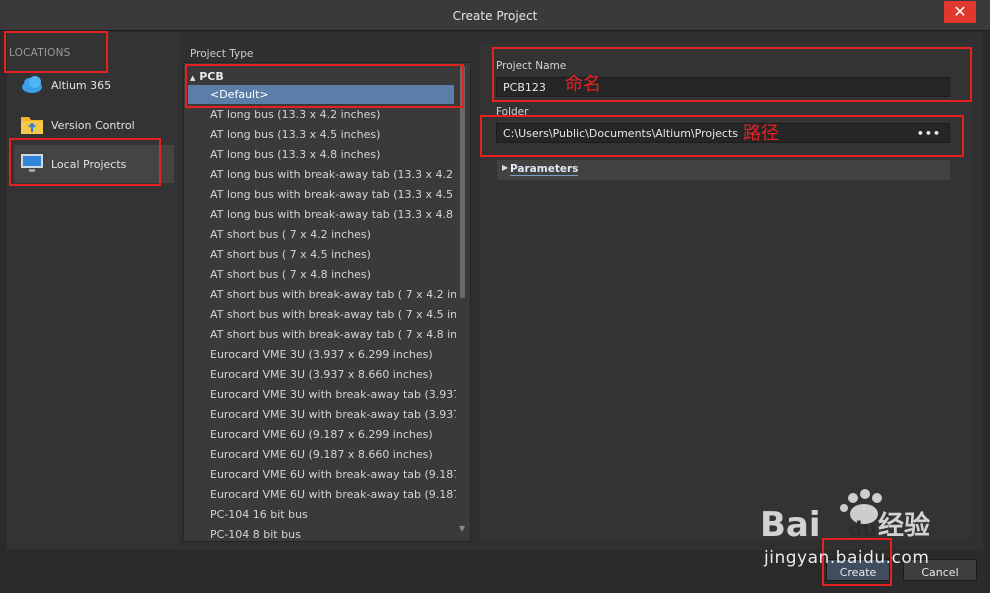 The width and height of the screenshot is (990, 593). I want to click on annotation-box-folder, so click(722, 136).